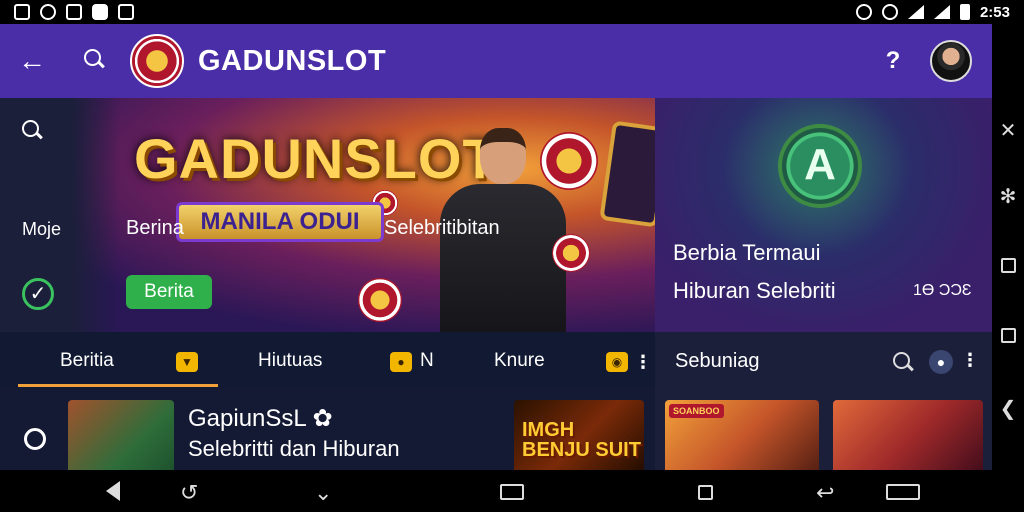 The height and width of the screenshot is (512, 1024). What do you see at coordinates (820, 166) in the screenshot?
I see `app-badge-icon: A` at bounding box center [820, 166].